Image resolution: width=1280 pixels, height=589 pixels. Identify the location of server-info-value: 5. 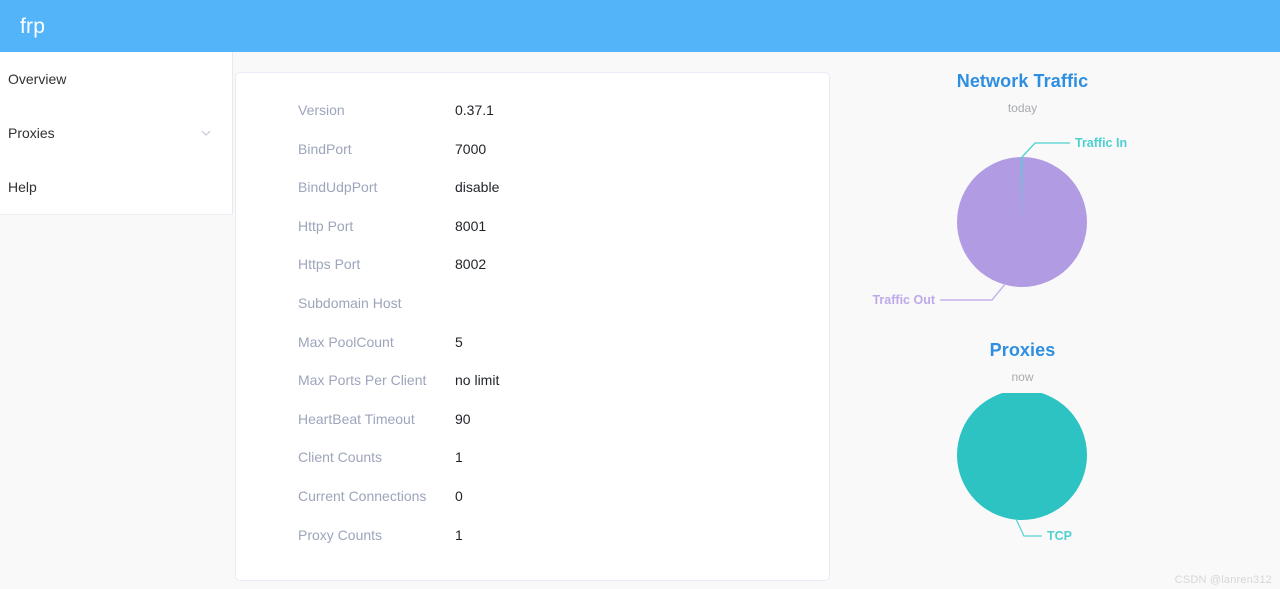
(459, 341).